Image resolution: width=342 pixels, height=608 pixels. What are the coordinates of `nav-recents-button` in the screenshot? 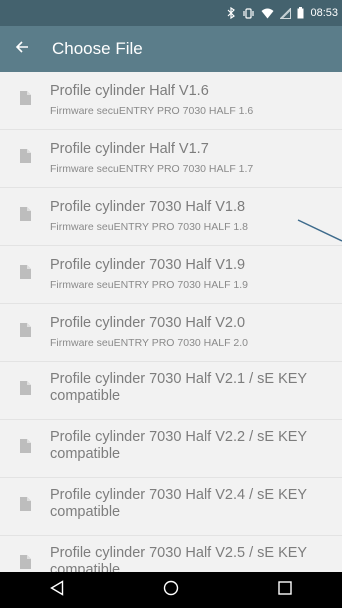 It's located at (285, 590).